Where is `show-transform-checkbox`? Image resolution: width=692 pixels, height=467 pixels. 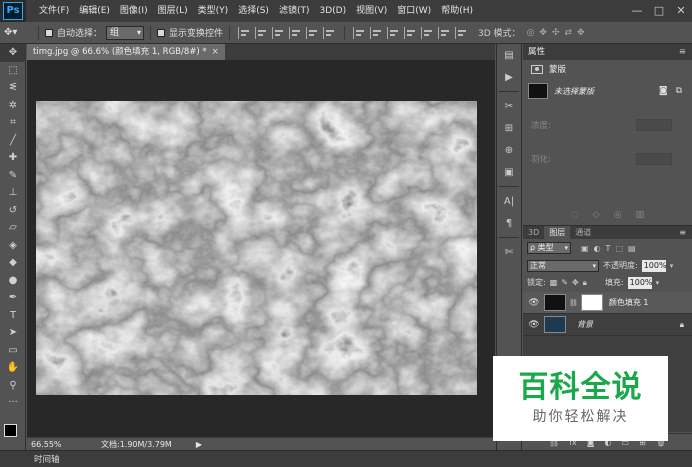 show-transform-checkbox is located at coordinates (161, 32).